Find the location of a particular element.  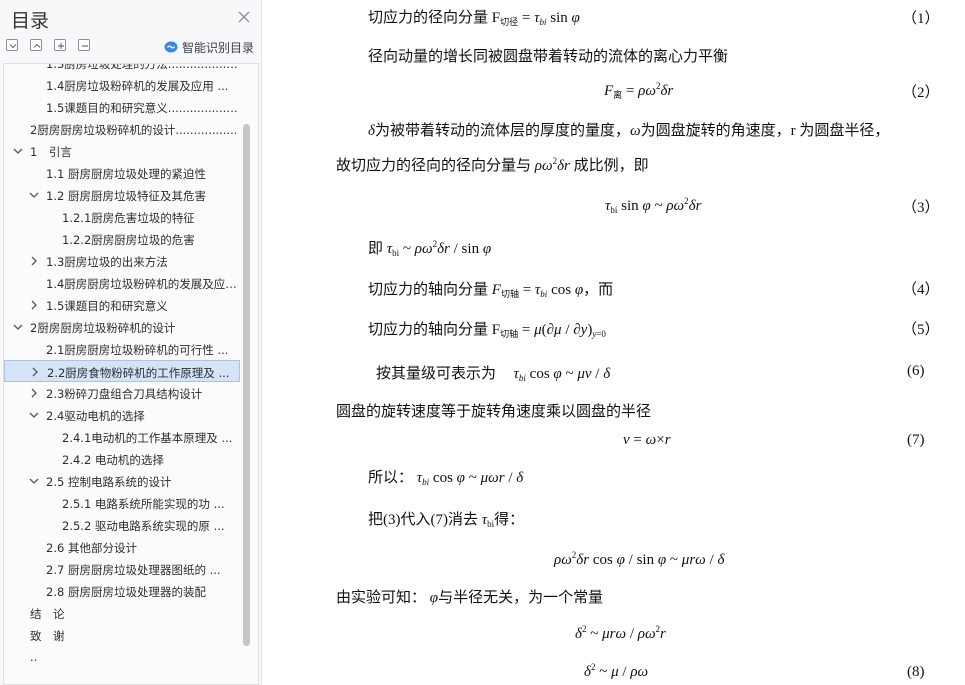

toc-item-label: 2.3粉碎刀盘组合刀具结构设计 is located at coordinates (124, 394).